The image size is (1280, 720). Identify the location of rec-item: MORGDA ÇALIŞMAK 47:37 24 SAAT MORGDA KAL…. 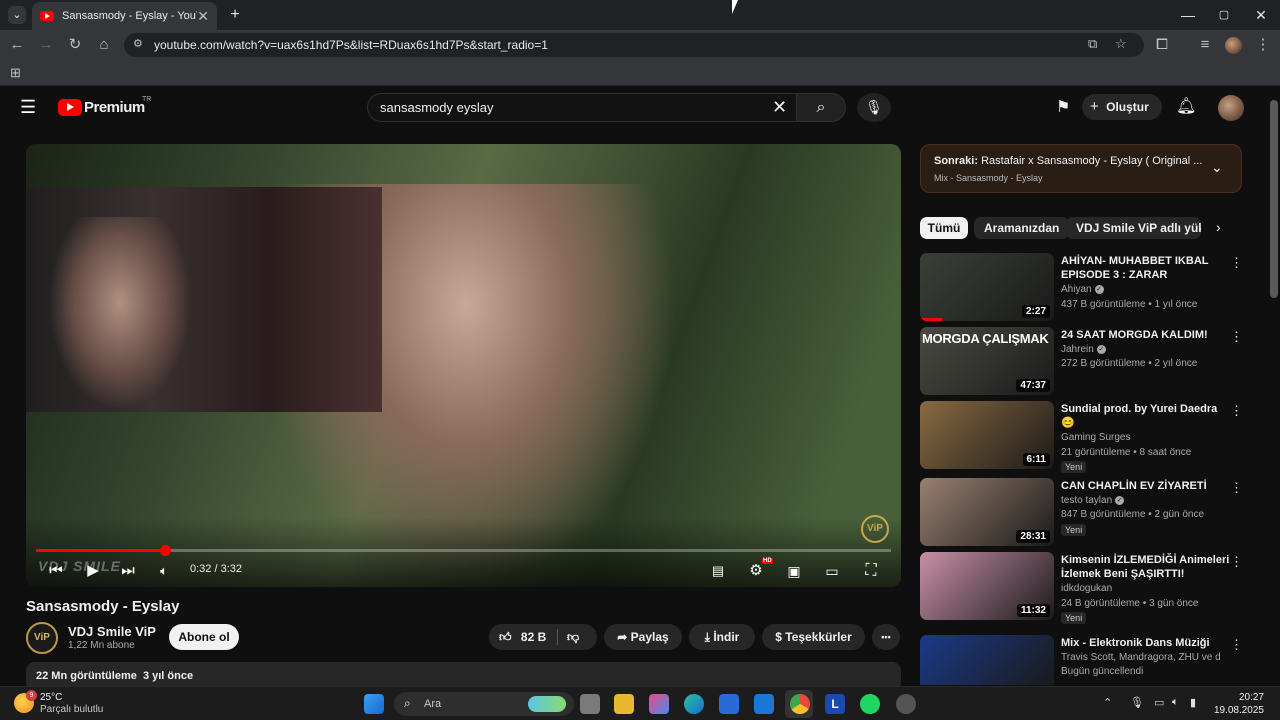
(1085, 361).